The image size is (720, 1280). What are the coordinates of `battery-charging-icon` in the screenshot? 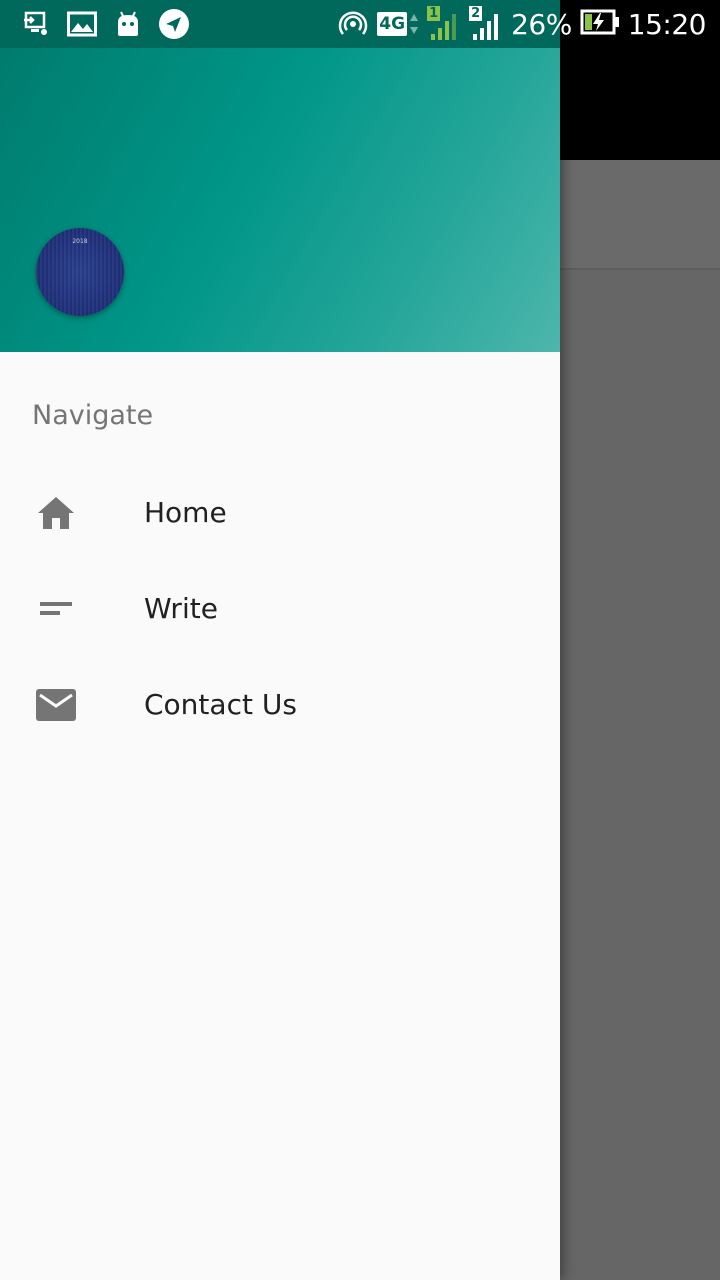 It's located at (600, 24).